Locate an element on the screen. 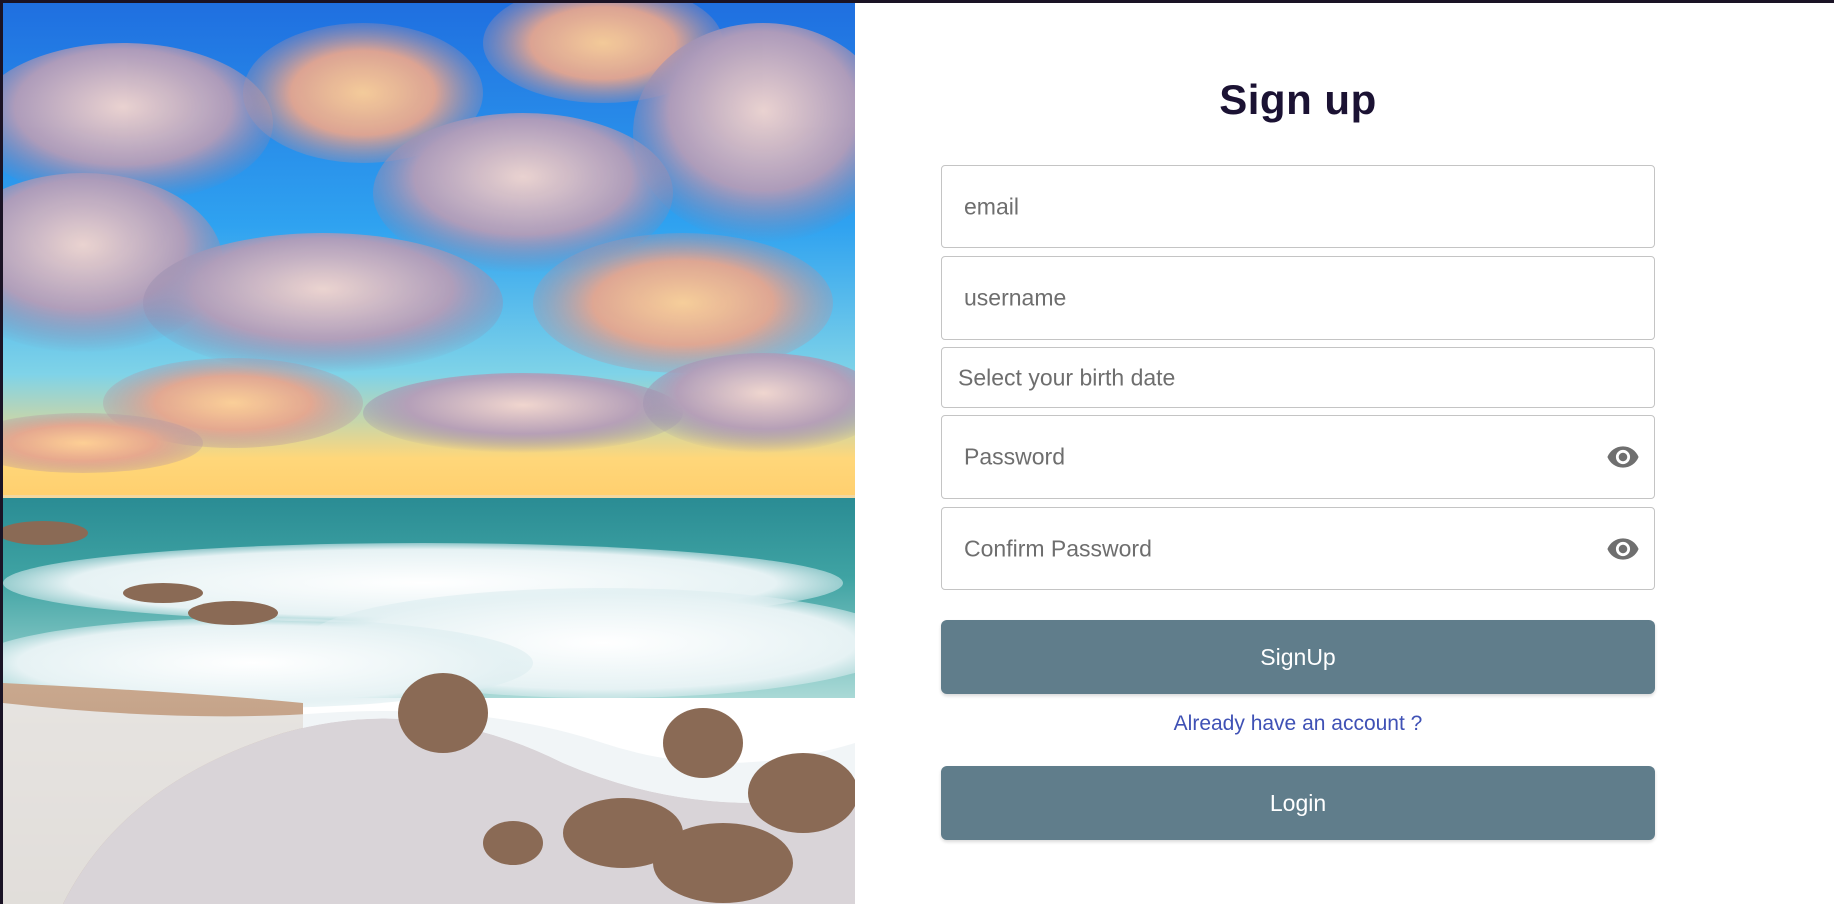 This screenshot has width=1834, height=904. confirm-password-field is located at coordinates (1264, 548).